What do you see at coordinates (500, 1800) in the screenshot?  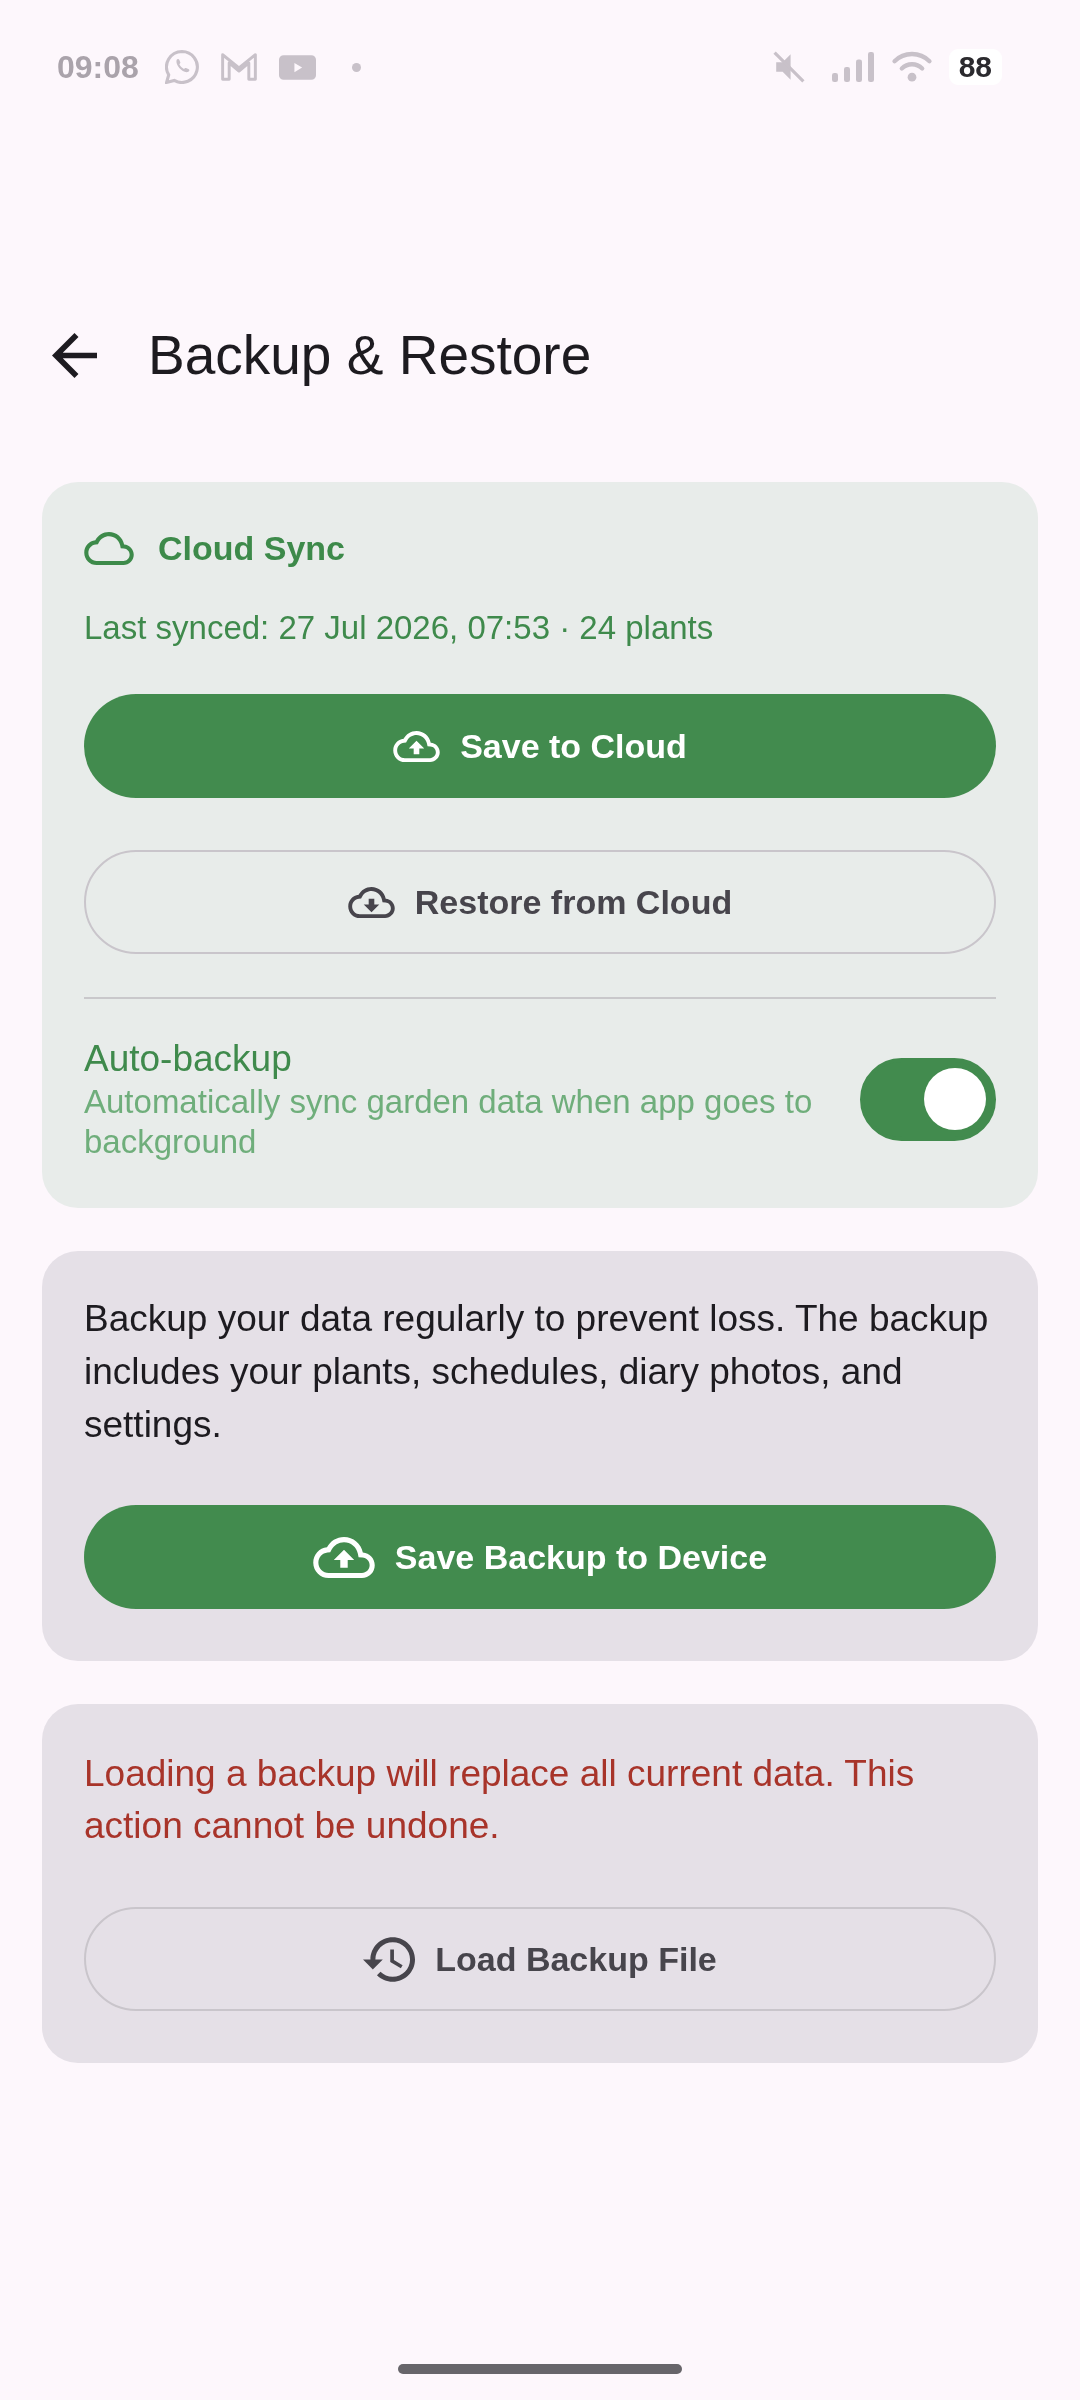 I see `warning-text: Loading a backup will replace all current data. This action cannot be undone.` at bounding box center [500, 1800].